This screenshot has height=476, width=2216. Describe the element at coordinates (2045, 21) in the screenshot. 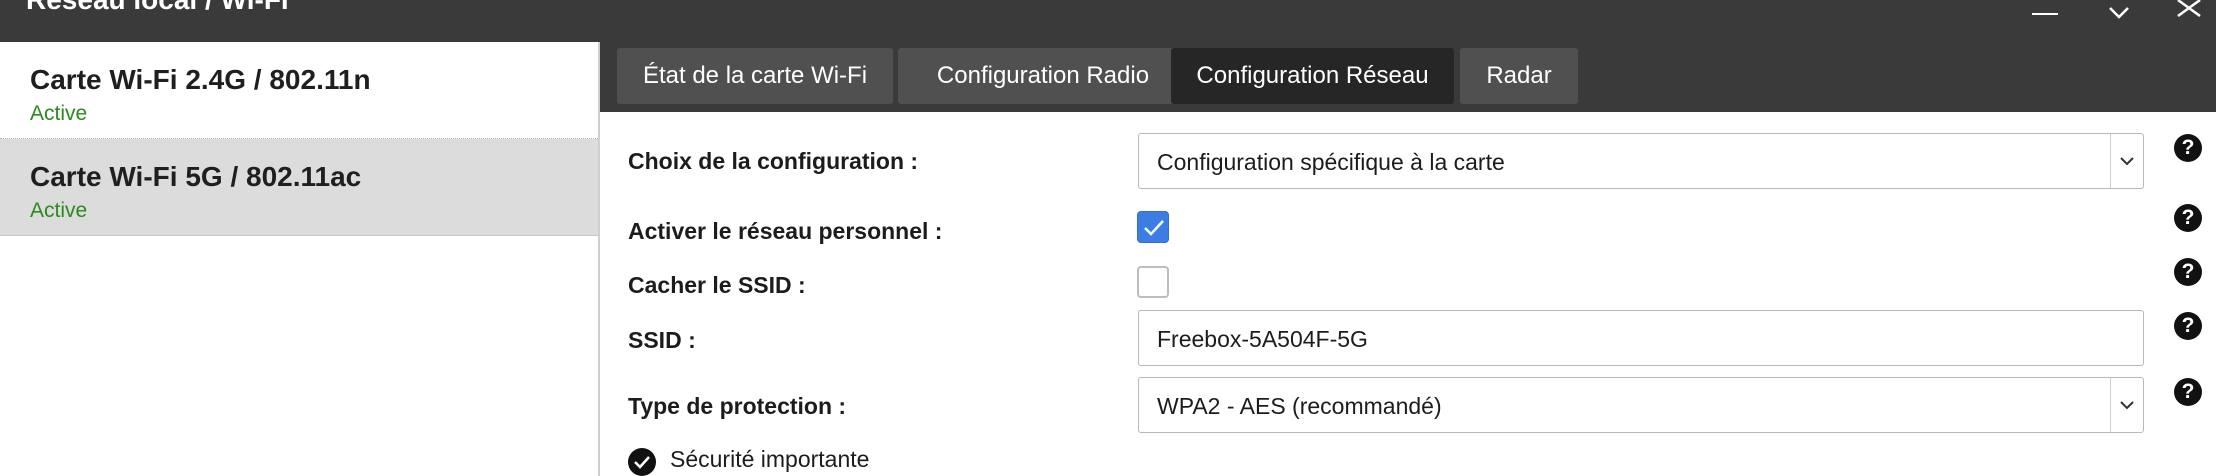

I see `minimize-icon` at that location.